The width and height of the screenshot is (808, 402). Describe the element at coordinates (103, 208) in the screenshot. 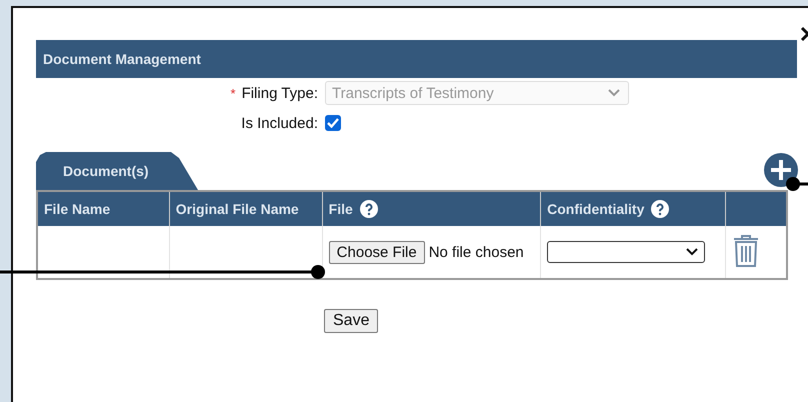

I see `column-header: File Name` at that location.